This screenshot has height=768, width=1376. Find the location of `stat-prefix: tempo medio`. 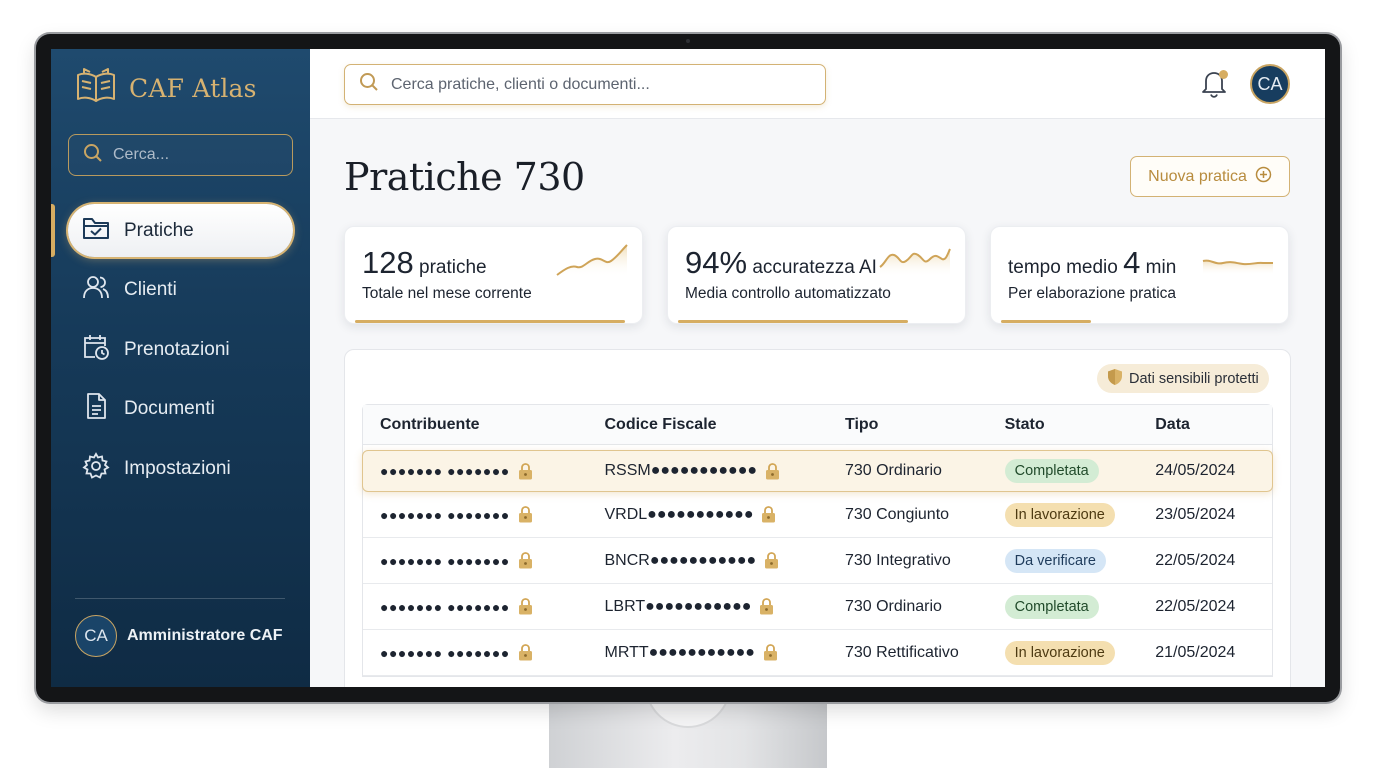

stat-prefix: tempo medio is located at coordinates (1063, 267).